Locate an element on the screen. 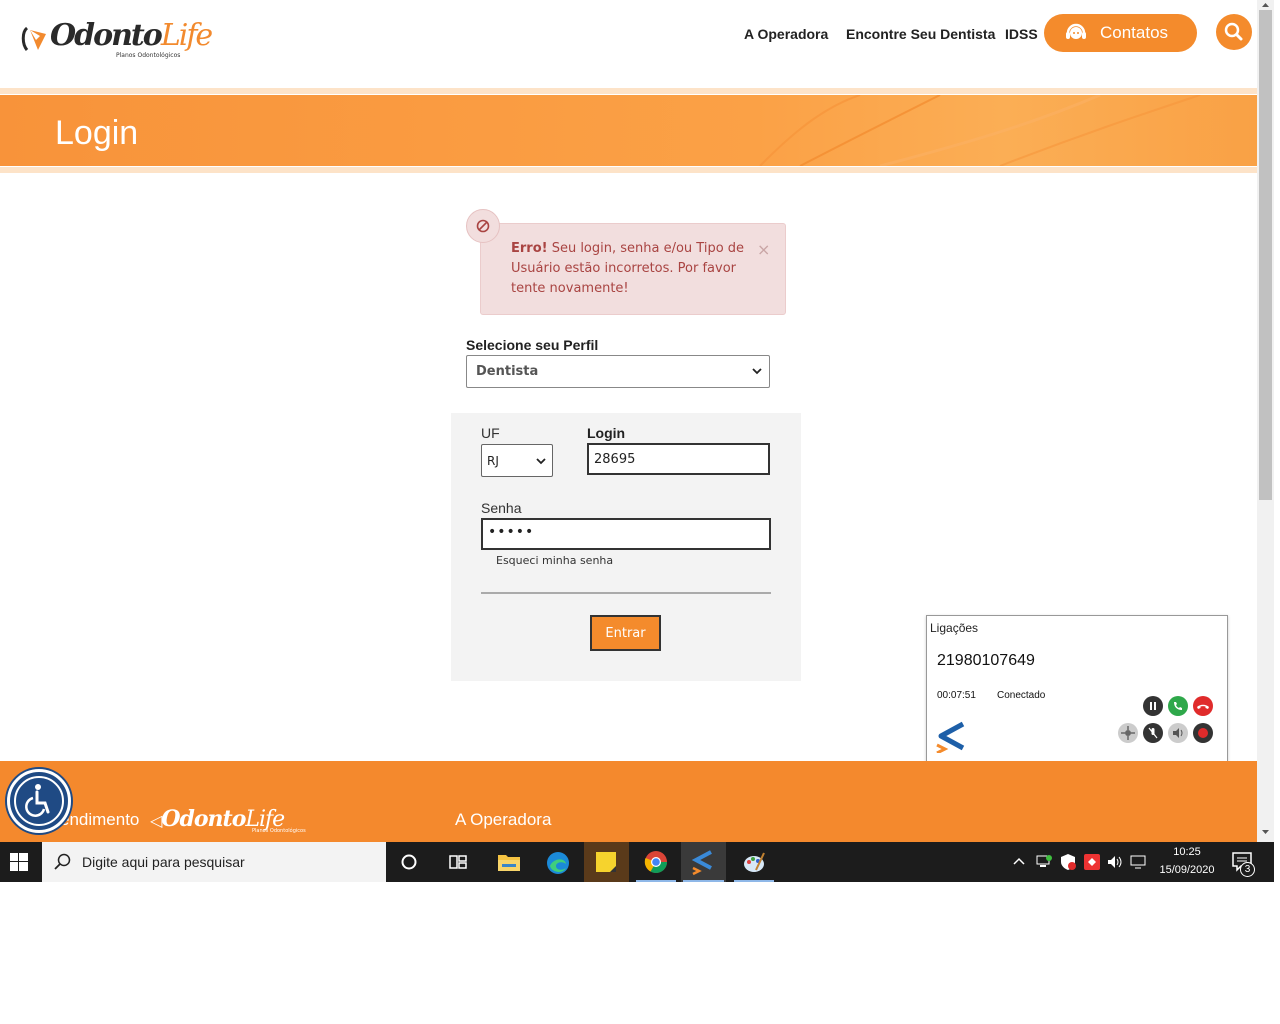  calls-title: Ligações is located at coordinates (954, 628).